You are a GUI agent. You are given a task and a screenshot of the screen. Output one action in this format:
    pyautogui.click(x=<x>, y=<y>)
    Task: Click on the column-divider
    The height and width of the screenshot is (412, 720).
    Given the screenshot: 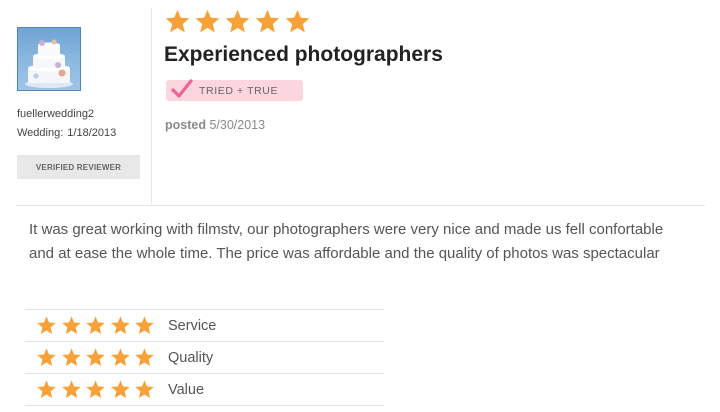 What is the action you would take?
    pyautogui.click(x=151, y=106)
    